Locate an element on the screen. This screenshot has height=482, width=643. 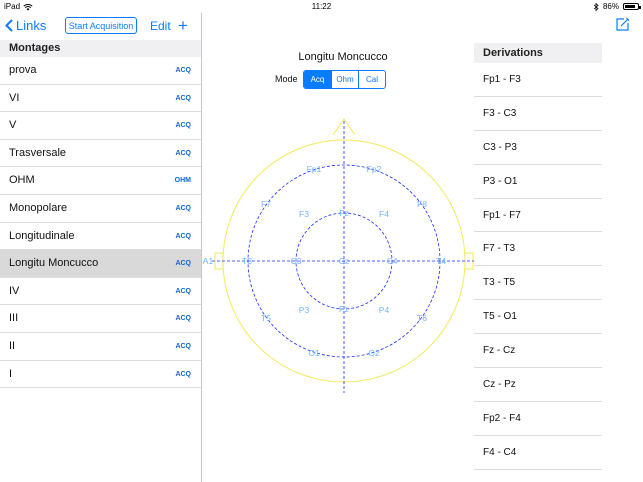
battery-icon is located at coordinates (632, 6).